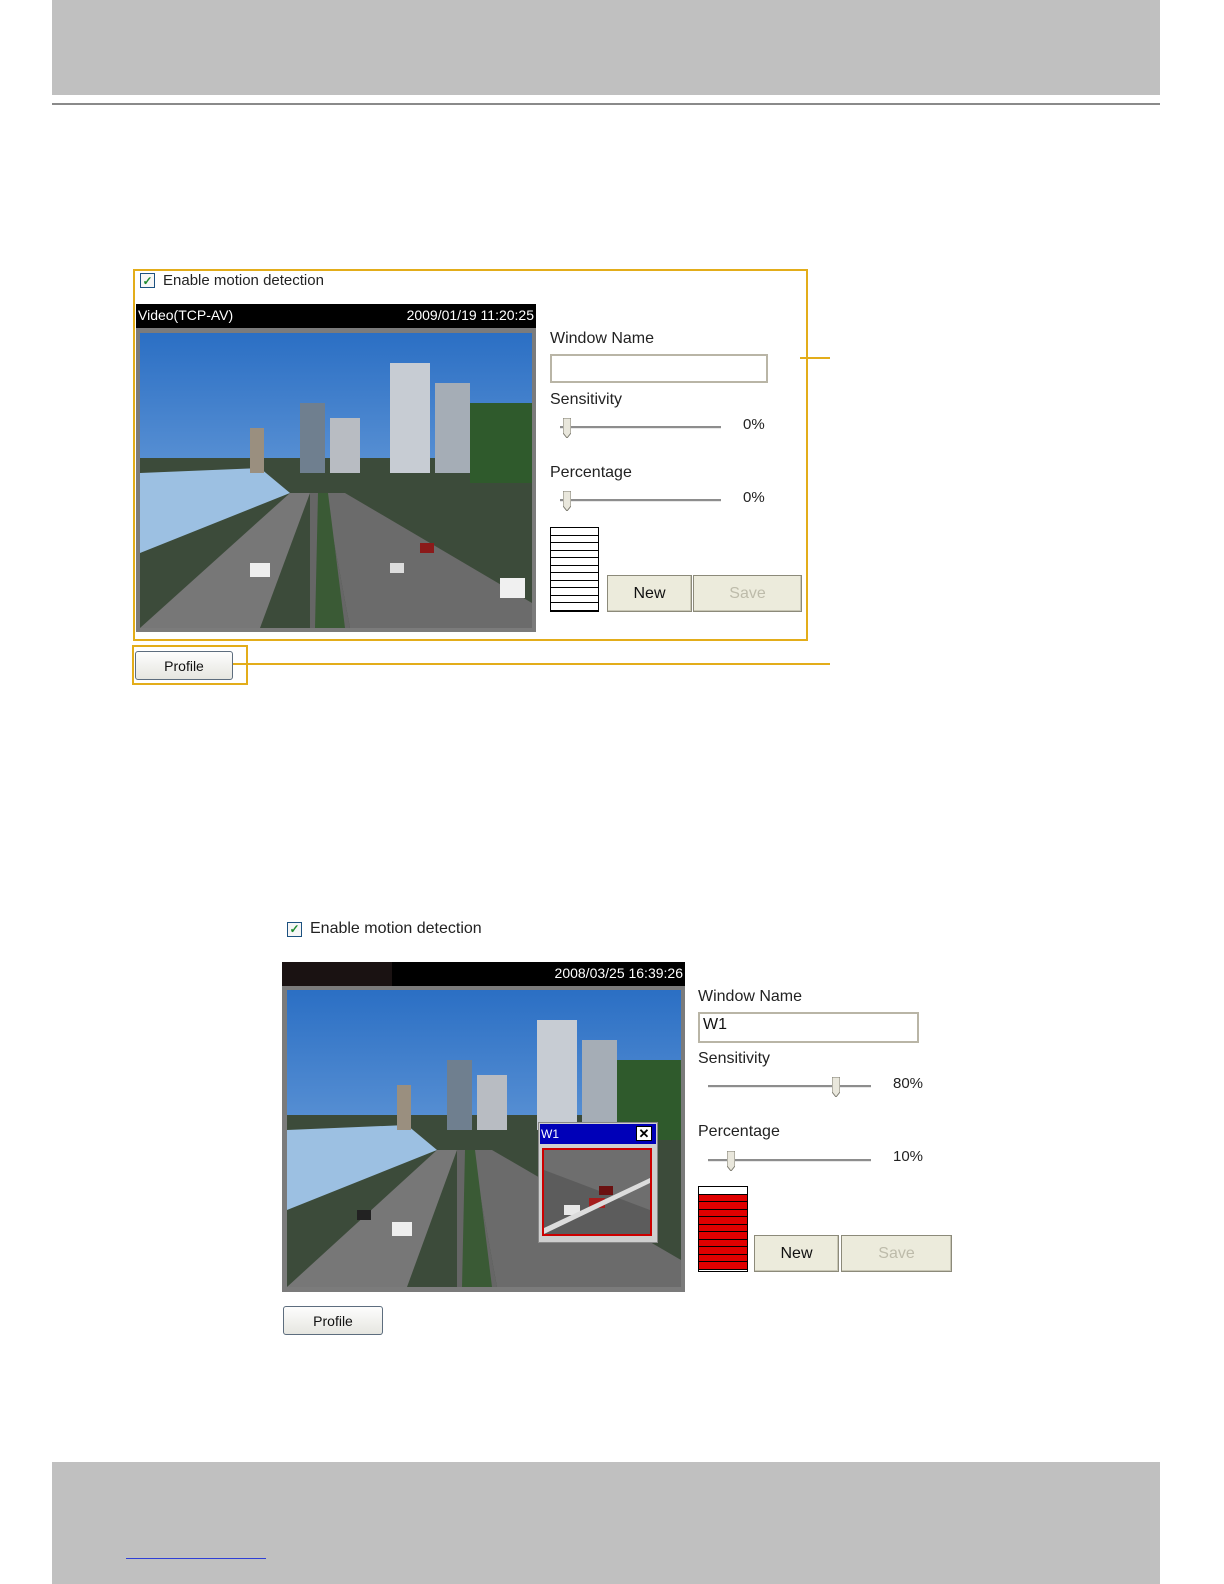 This screenshot has height=1584, width=1224. Describe the element at coordinates (908, 1156) in the screenshot. I see `percentage-value-2: 10%` at that location.